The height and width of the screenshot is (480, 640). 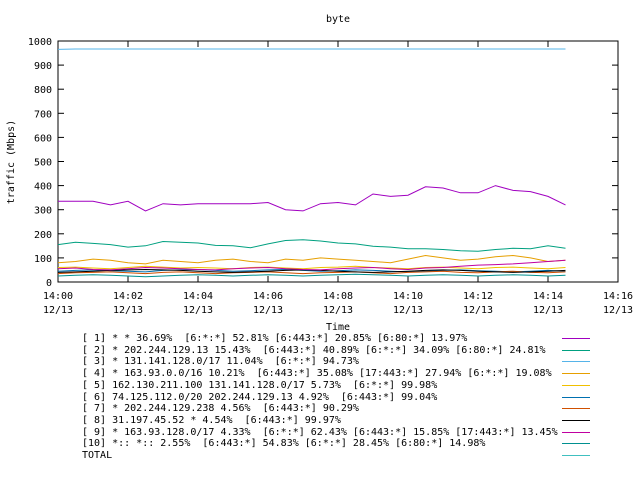 I want to click on y-axis-label: traffic (Mbps), so click(x=11, y=162).